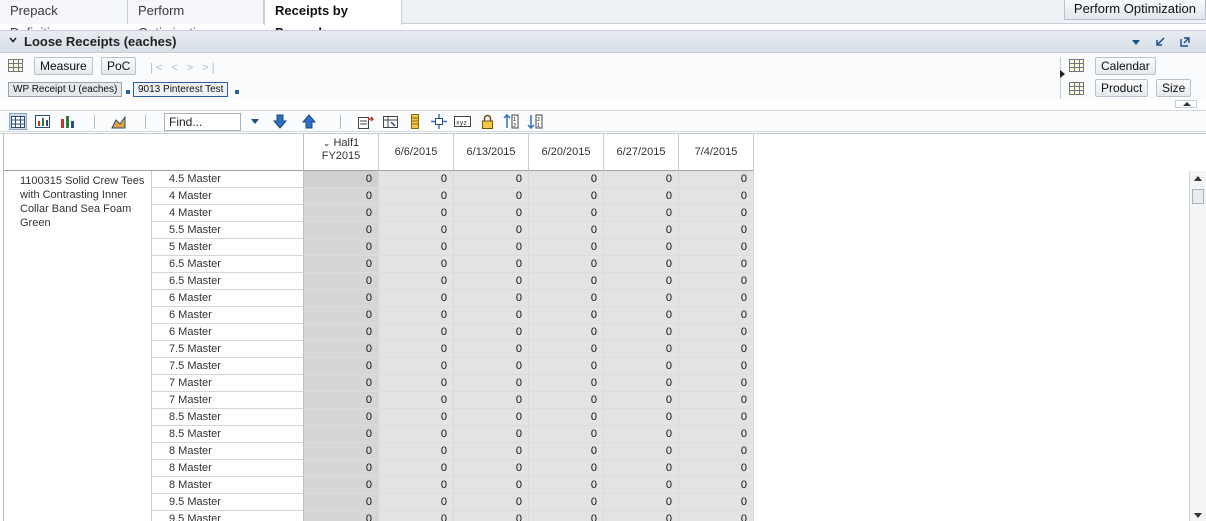 This screenshot has width=1206, height=521. Describe the element at coordinates (228, 281) in the screenshot. I see `size-row-header: 6.5 Master` at that location.